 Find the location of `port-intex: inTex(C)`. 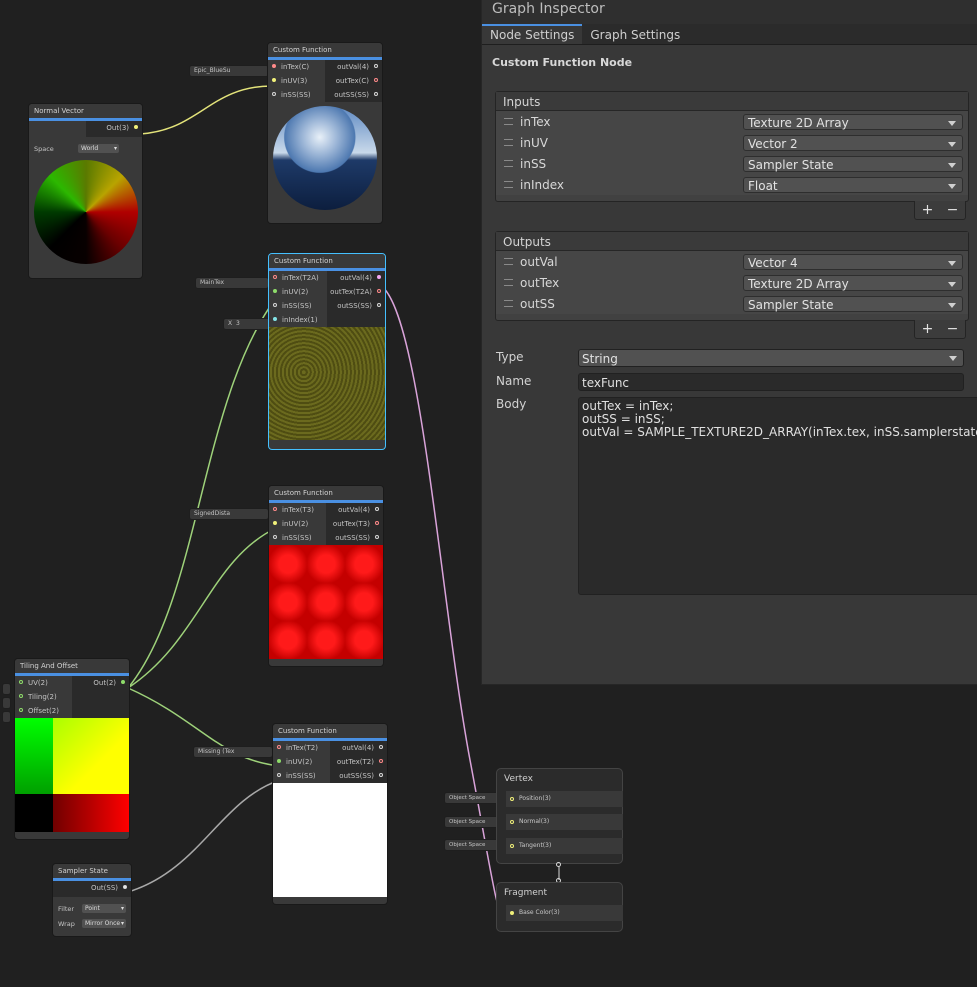

port-intex: inTex(C) is located at coordinates (296, 67).